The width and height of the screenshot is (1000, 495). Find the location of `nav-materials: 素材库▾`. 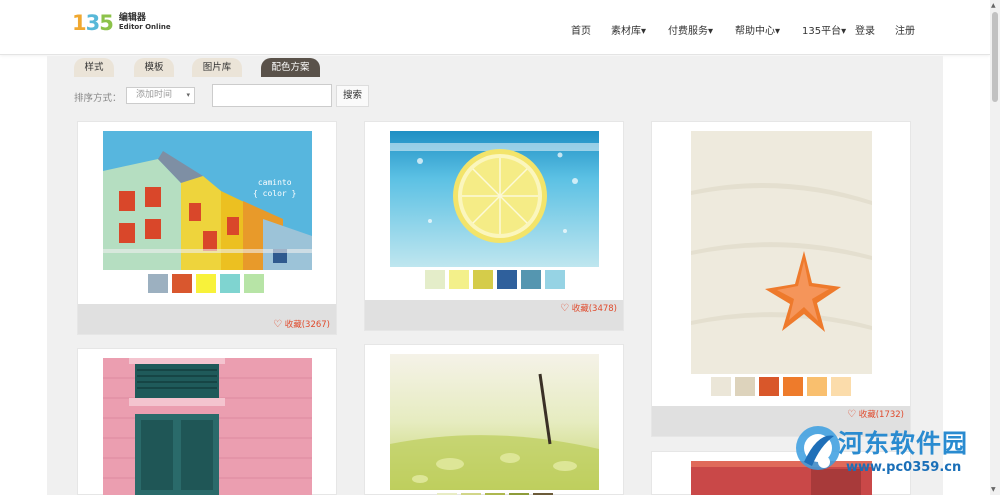

nav-materials: 素材库▾ is located at coordinates (628, 29).